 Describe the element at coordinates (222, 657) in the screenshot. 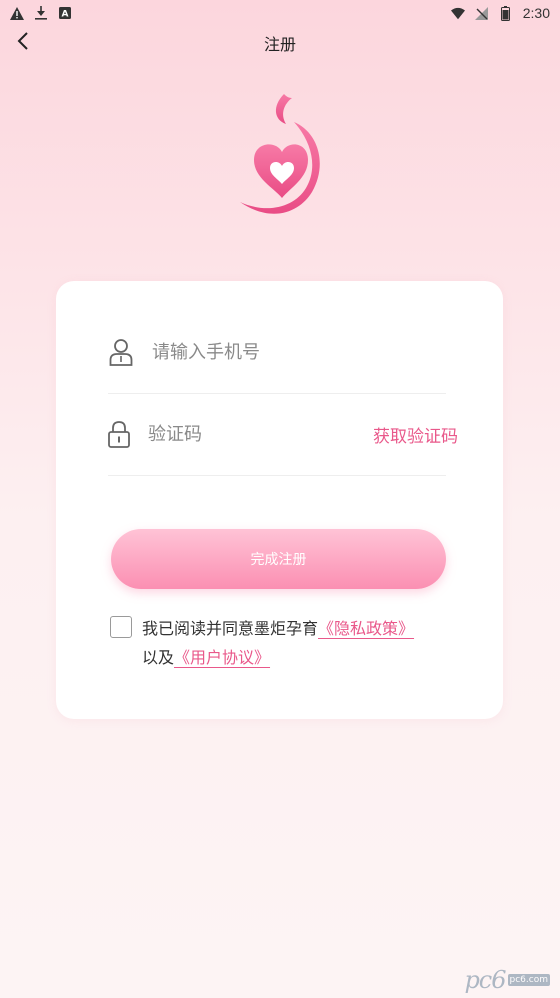

I see `user-agreement-link: 《用户协议》` at that location.